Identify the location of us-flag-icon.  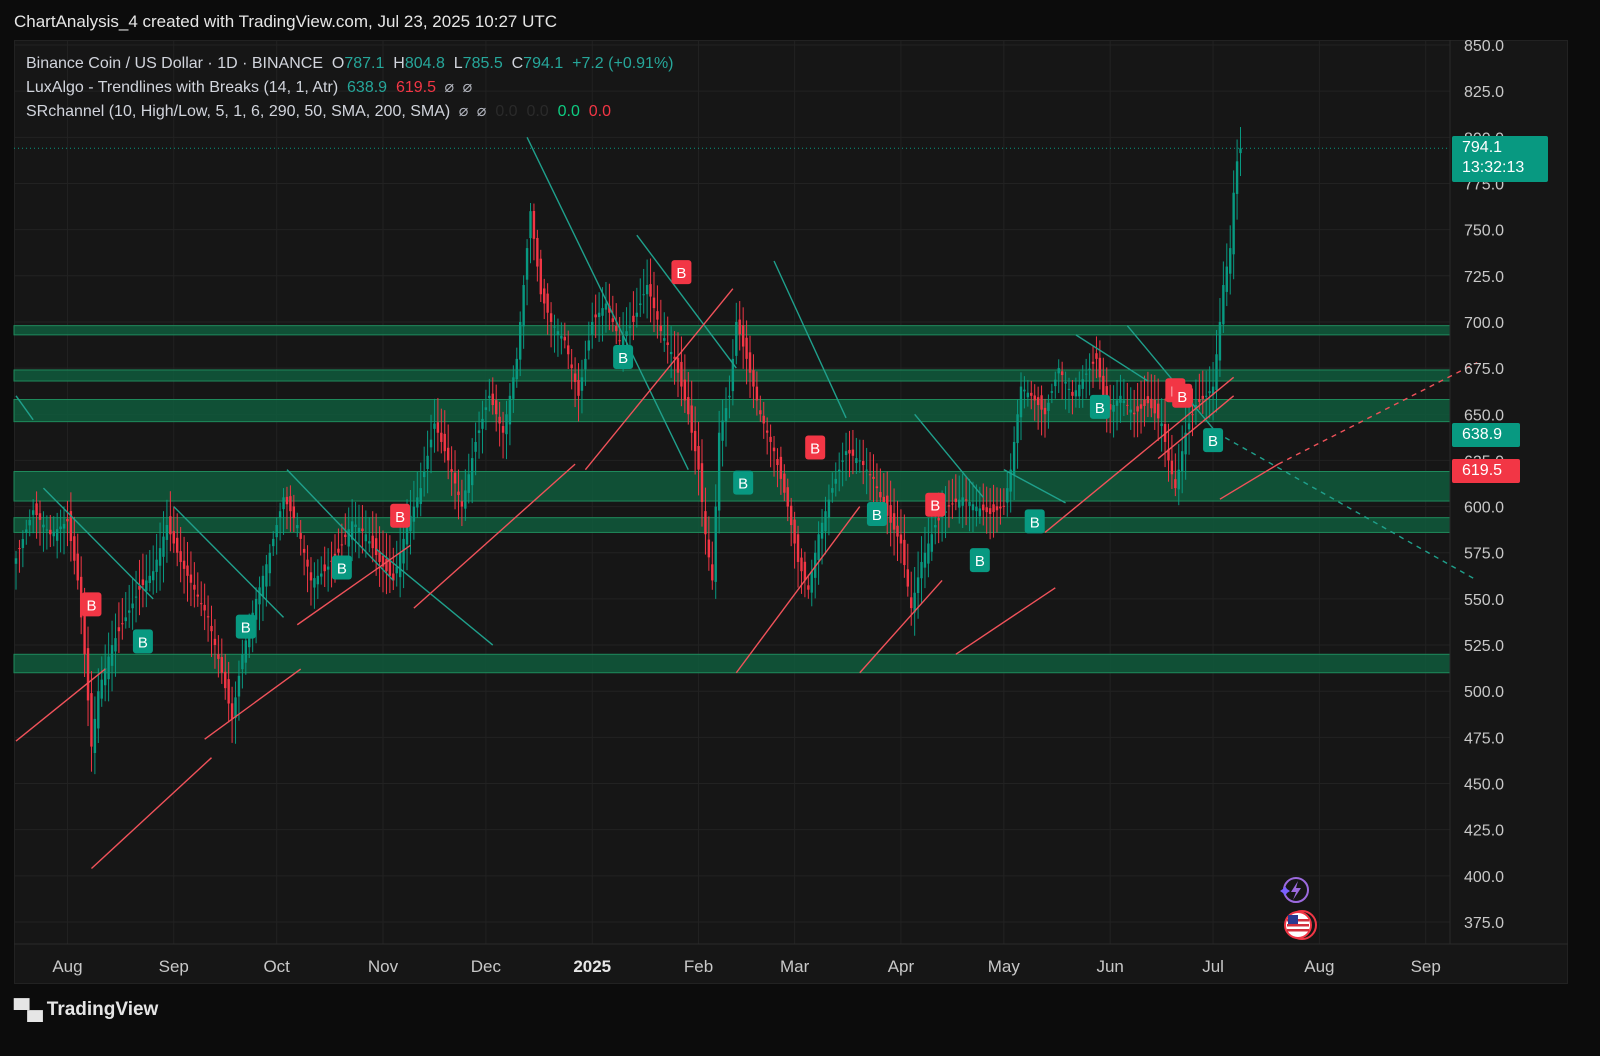
(1300, 925).